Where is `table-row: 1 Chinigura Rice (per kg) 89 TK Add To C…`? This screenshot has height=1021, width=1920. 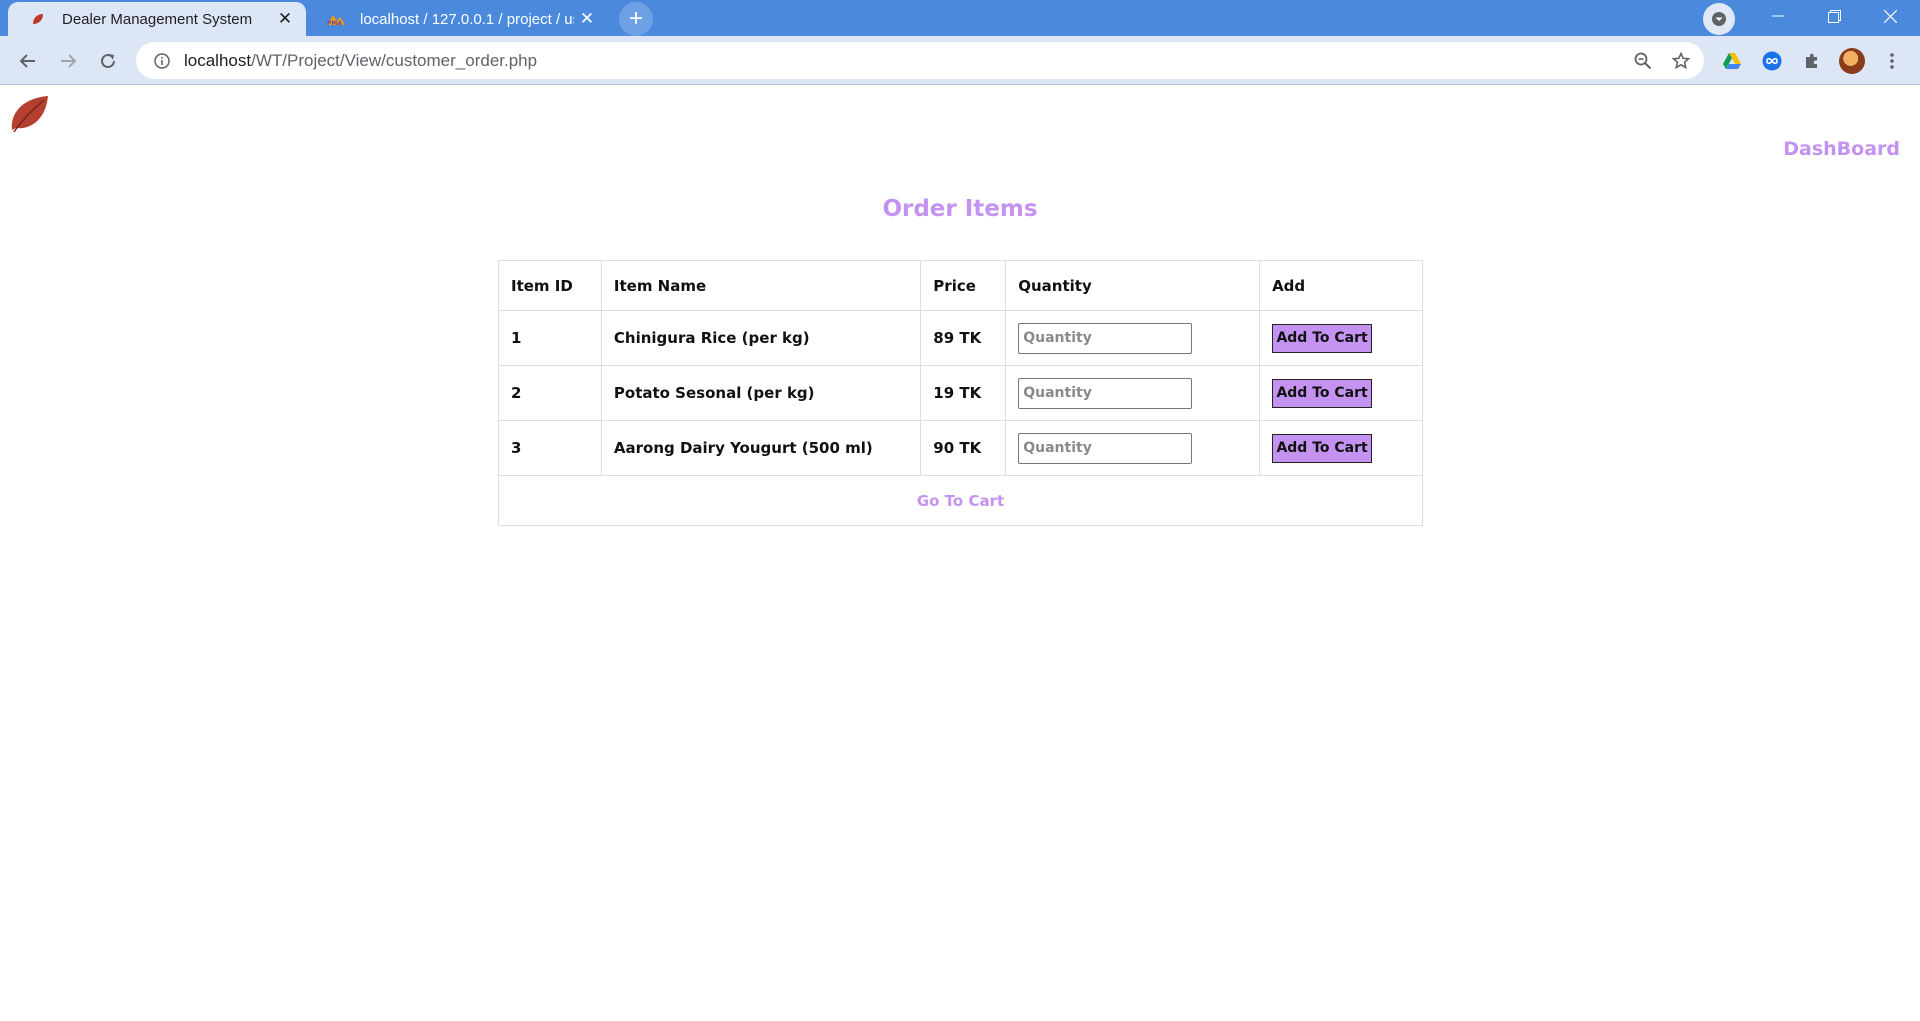
table-row: 1 Chinigura Rice (per kg) 89 TK Add To C… is located at coordinates (960, 338).